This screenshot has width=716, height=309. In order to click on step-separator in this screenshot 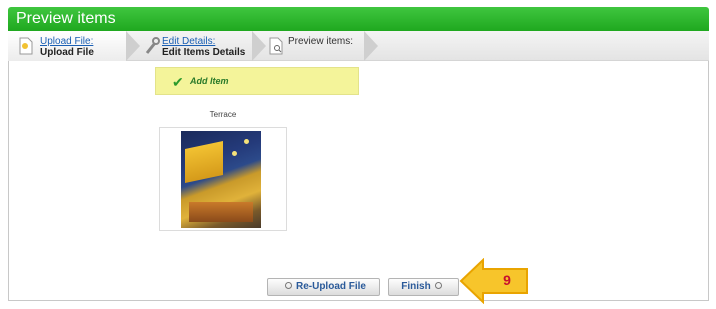, I will do `click(371, 46)`.